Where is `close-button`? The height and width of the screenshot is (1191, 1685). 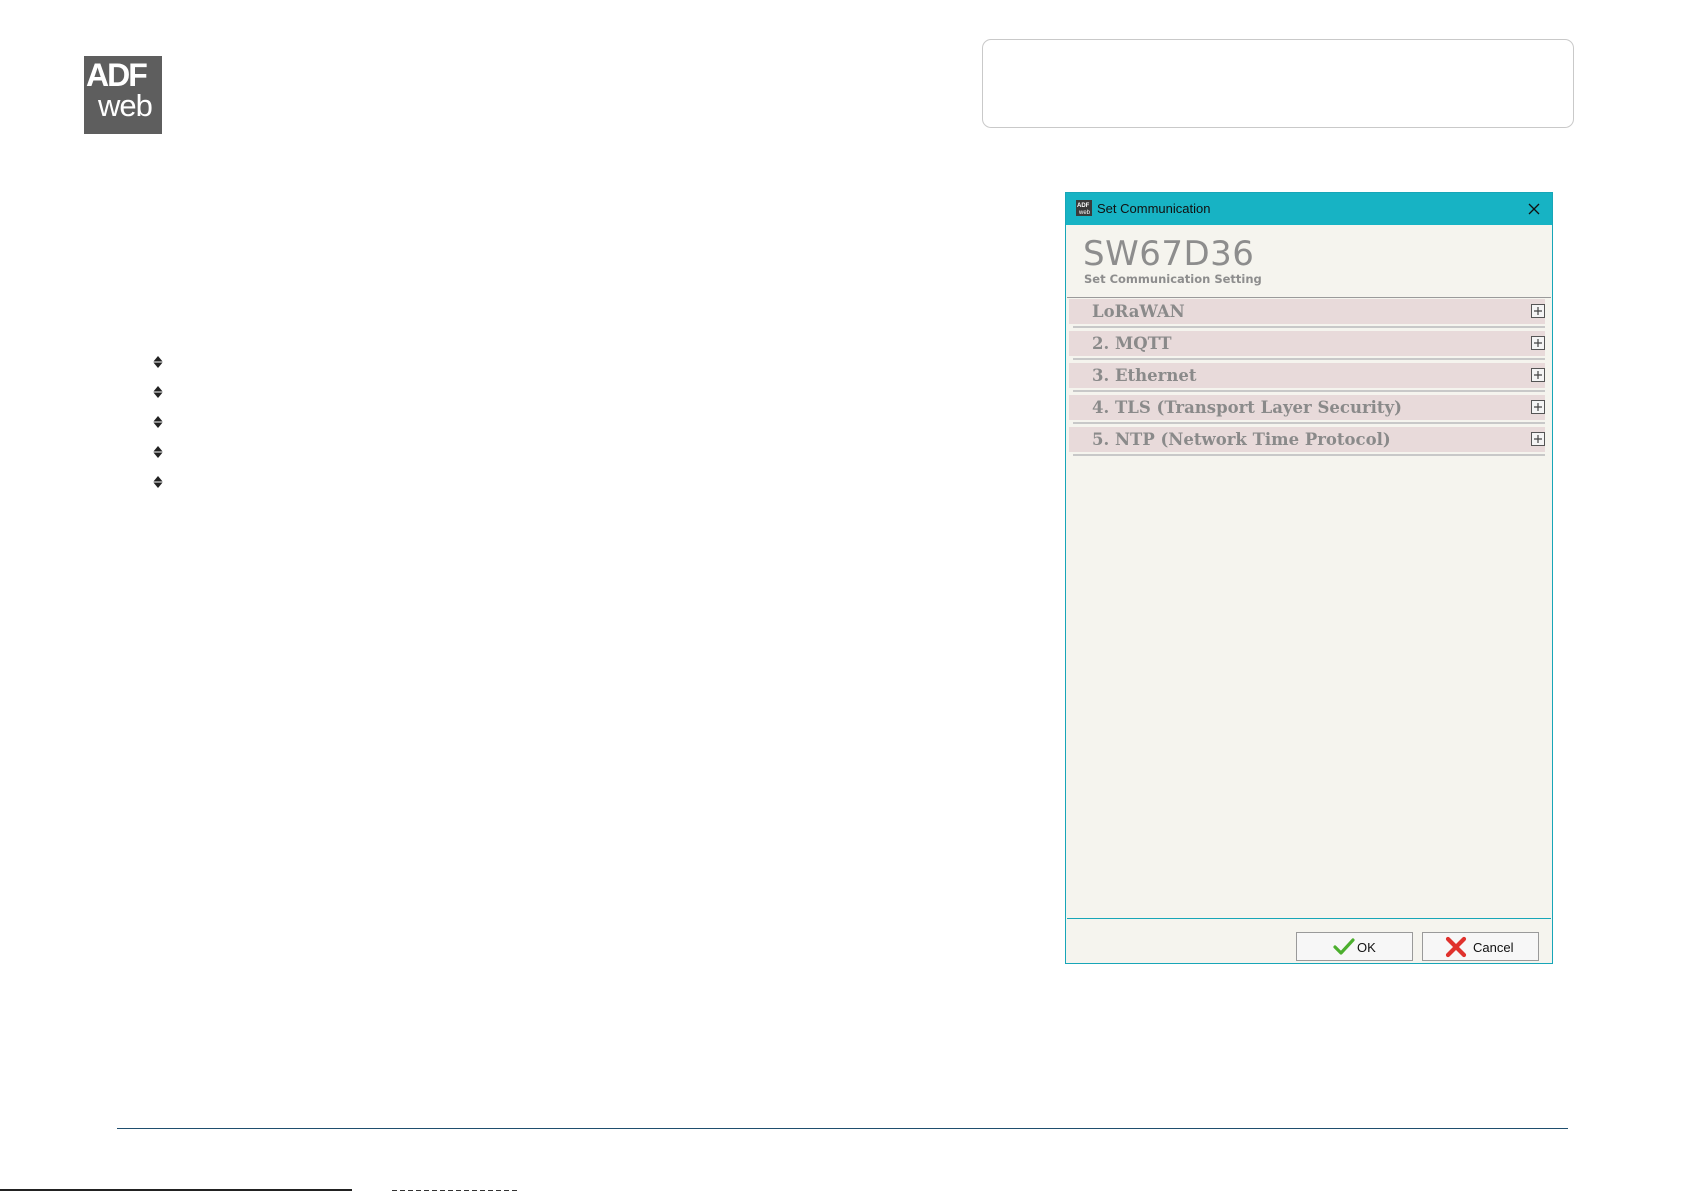 close-button is located at coordinates (1534, 209).